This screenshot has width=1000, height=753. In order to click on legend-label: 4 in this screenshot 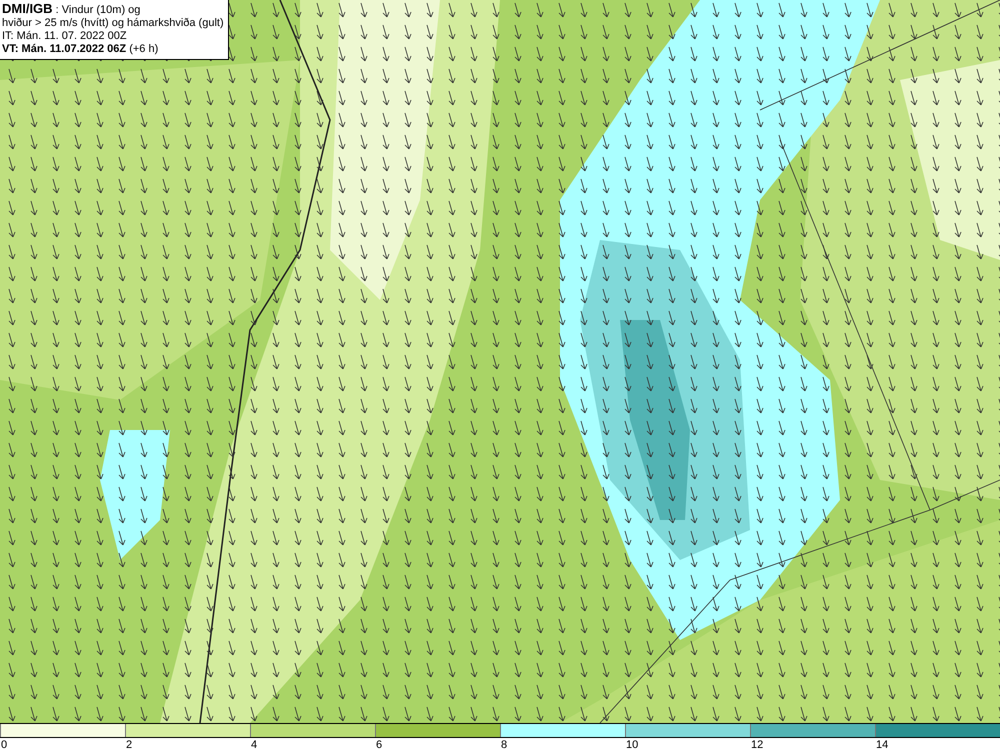, I will do `click(254, 745)`.